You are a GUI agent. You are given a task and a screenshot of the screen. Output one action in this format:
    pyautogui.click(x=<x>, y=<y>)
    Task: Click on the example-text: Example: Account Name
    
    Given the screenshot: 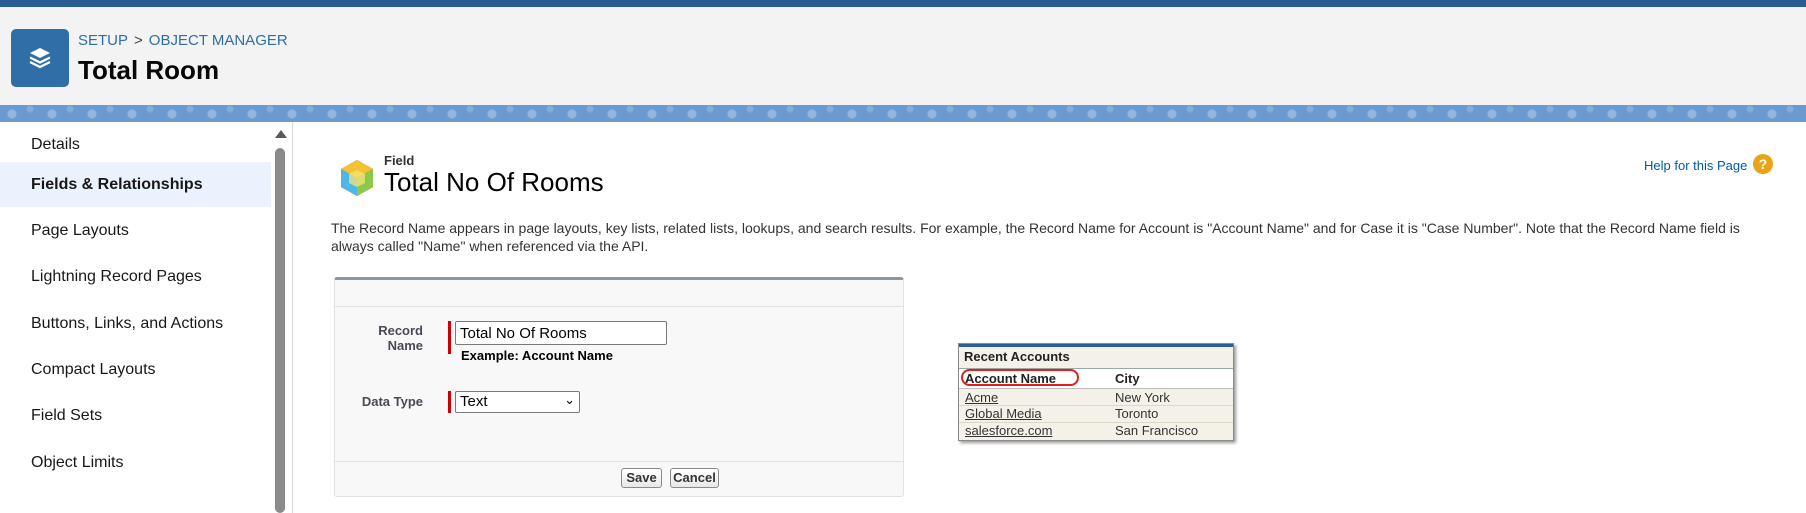 What is the action you would take?
    pyautogui.click(x=537, y=355)
    